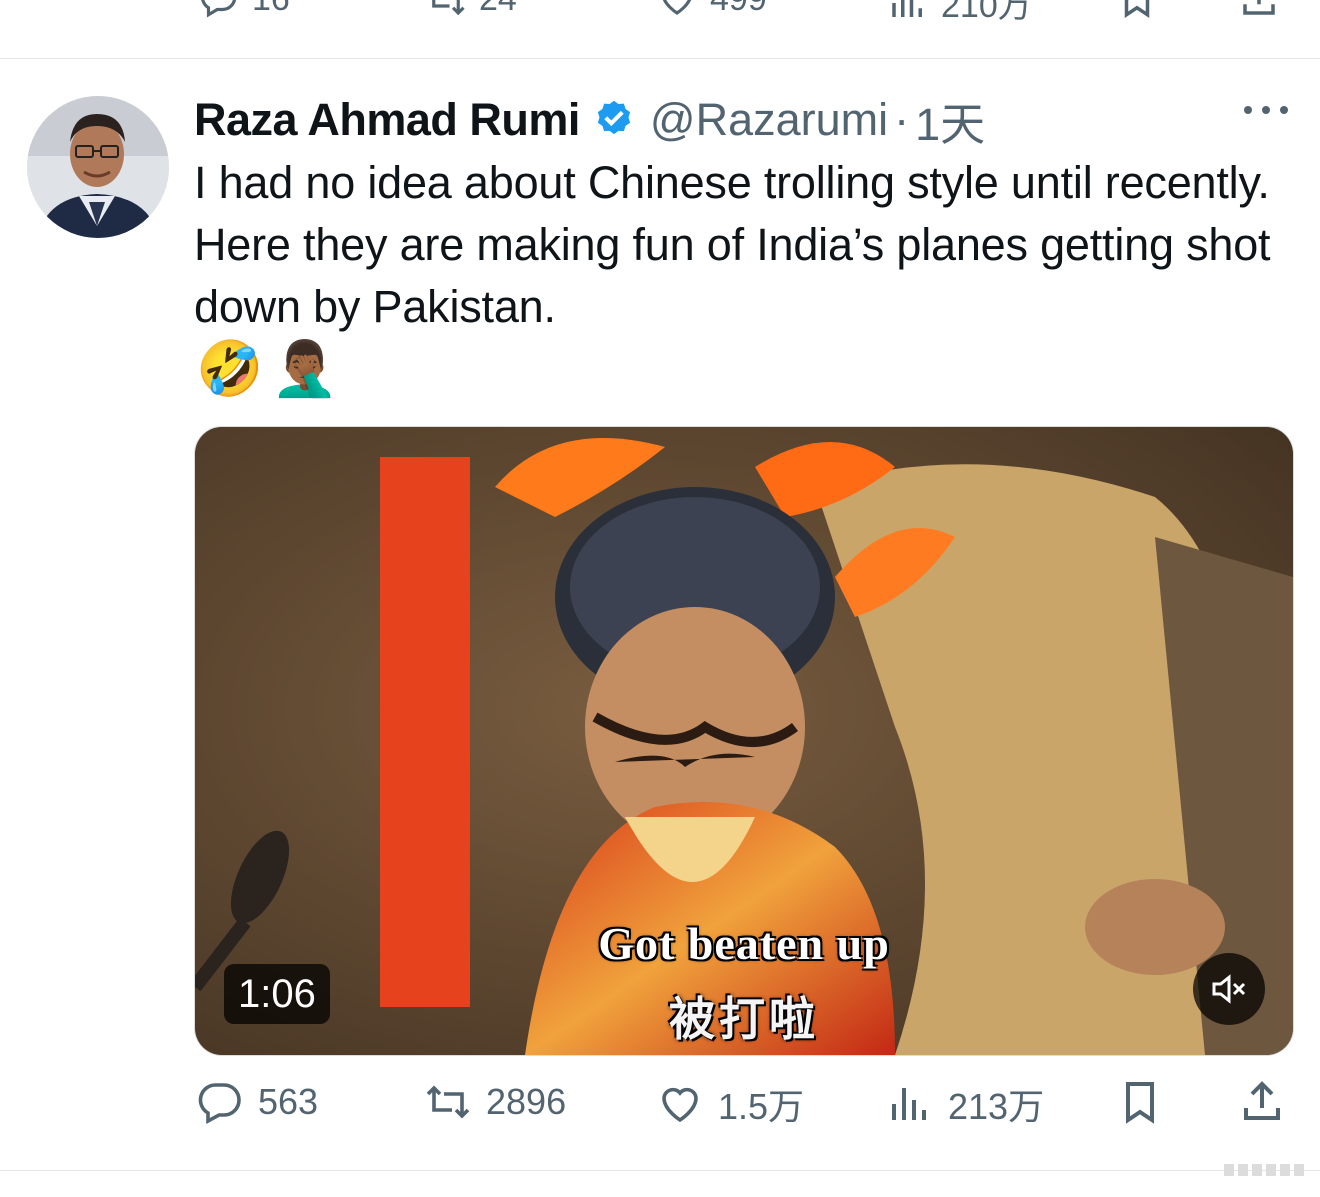 This screenshot has width=1320, height=1197. I want to click on prev-retweet-button: 24, so click(471, 10).